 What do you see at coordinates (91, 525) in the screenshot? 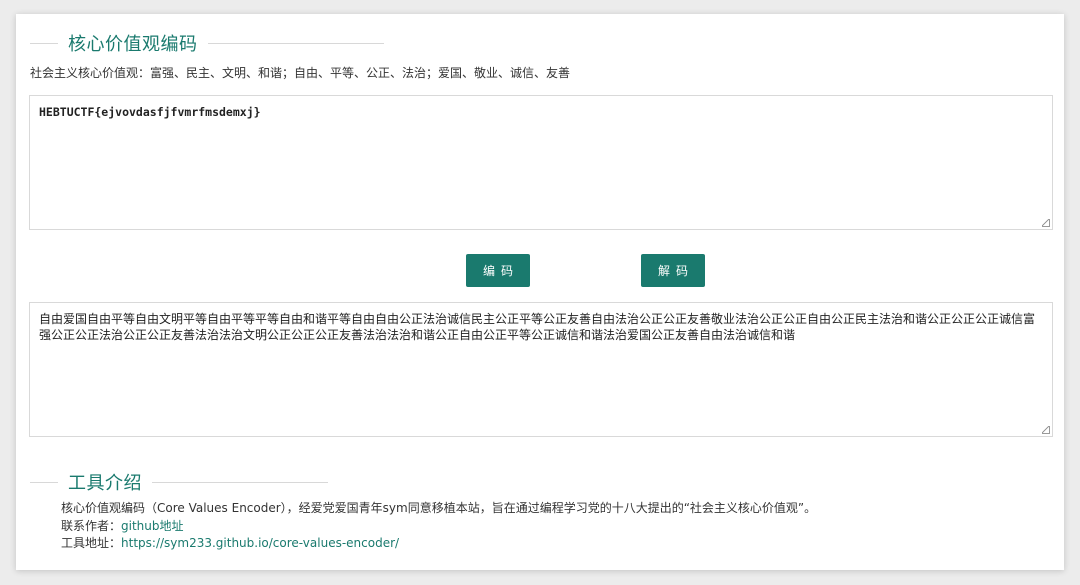
I see `author-label: 联系作者：` at bounding box center [91, 525].